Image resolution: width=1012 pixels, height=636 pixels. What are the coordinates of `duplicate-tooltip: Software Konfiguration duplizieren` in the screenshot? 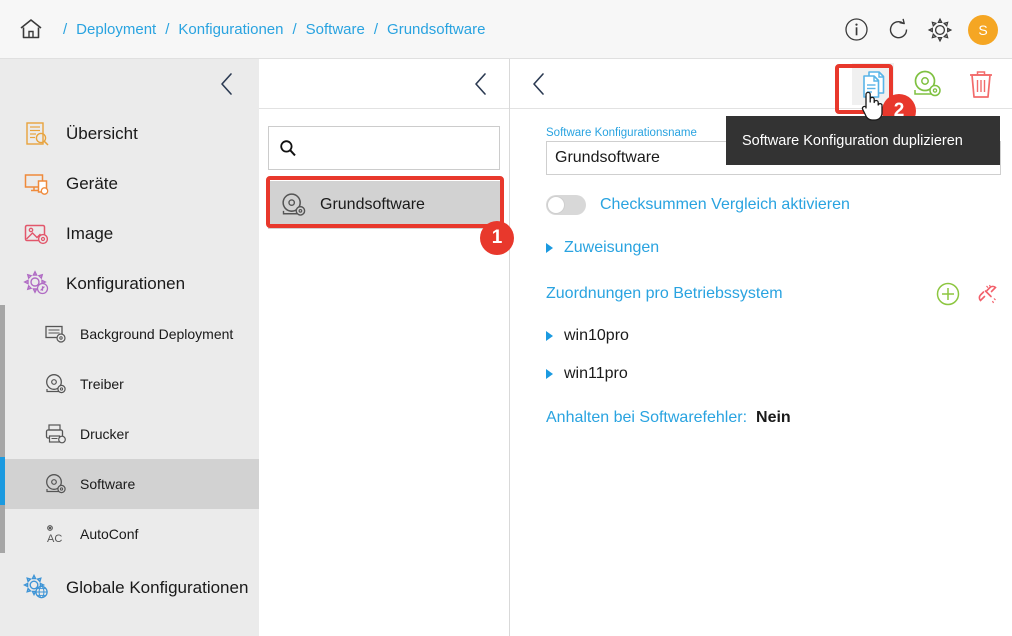 It's located at (863, 140).